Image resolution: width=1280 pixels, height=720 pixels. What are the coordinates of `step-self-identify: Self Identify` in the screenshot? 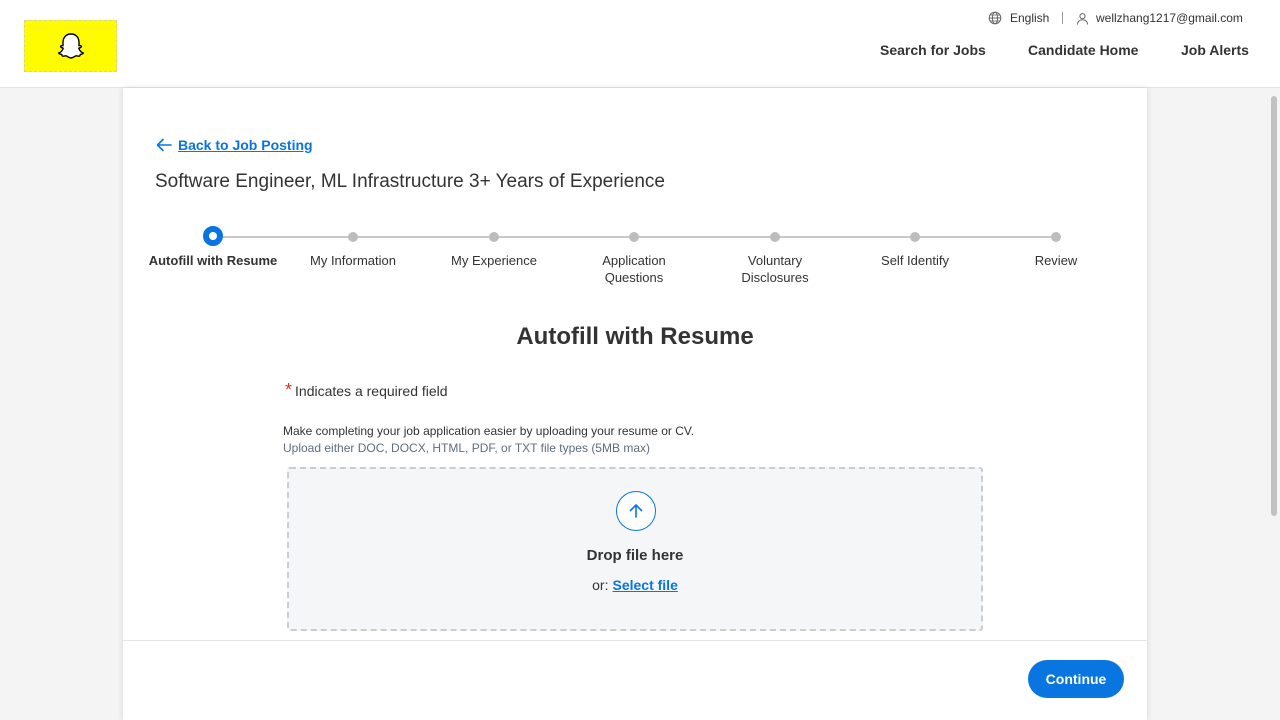 It's located at (915, 247).